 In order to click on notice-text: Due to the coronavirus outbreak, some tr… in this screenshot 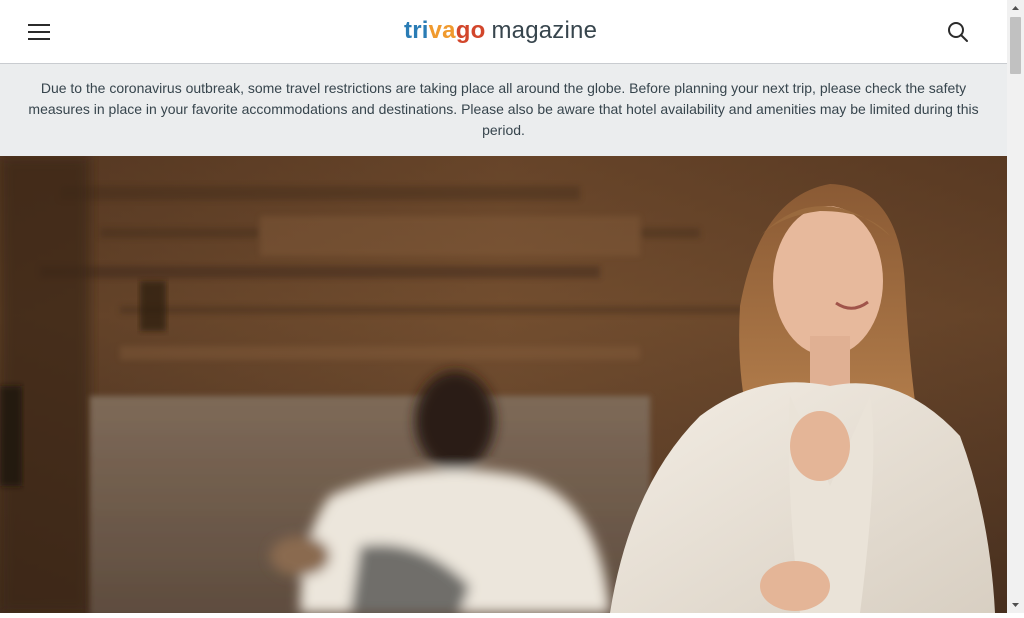, I will do `click(503, 109)`.